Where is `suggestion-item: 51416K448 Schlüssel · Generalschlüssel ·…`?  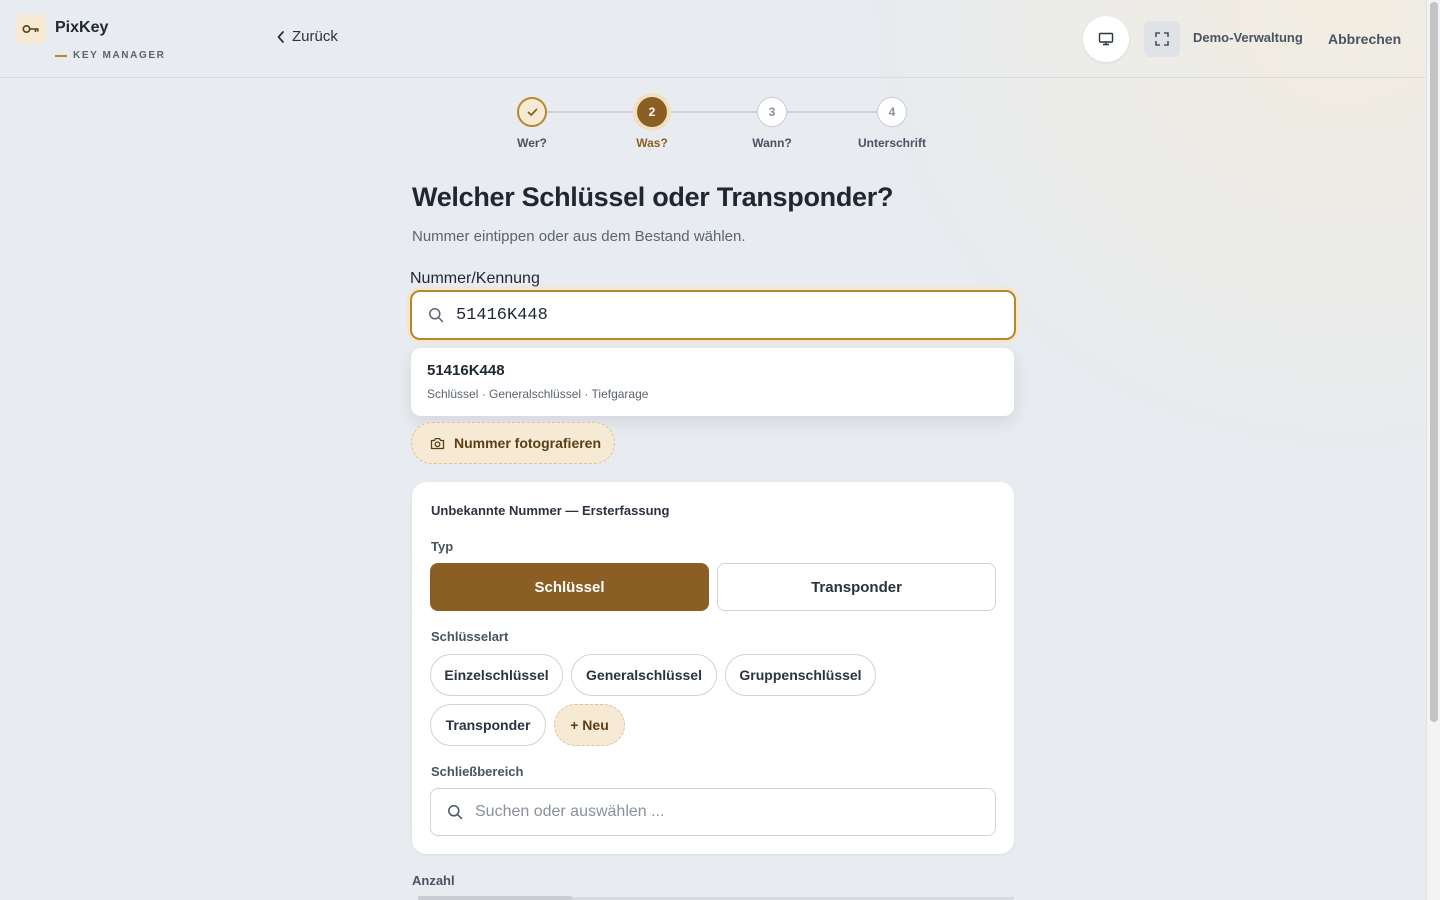 suggestion-item: 51416K448 Schlüssel · Generalschlüssel ·… is located at coordinates (712, 382).